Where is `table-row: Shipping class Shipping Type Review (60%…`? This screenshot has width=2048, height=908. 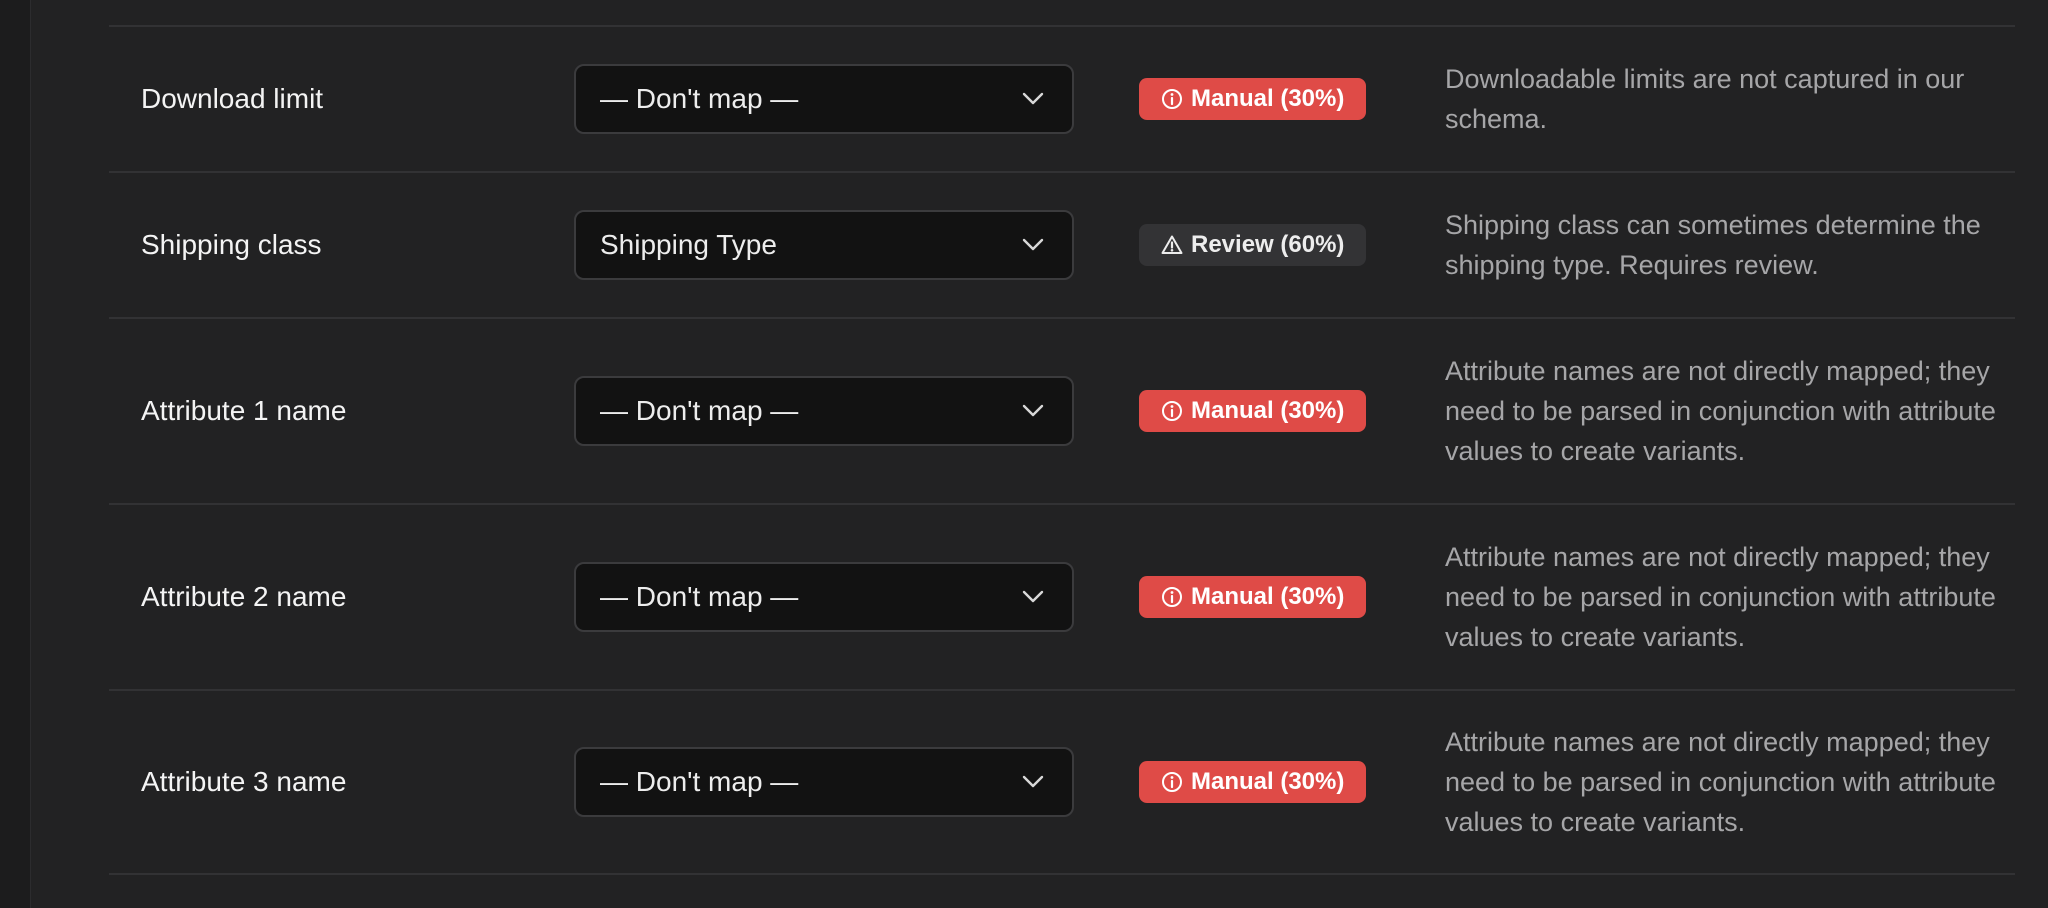 table-row: Shipping class Shipping Type Review (60%… is located at coordinates (1062, 244).